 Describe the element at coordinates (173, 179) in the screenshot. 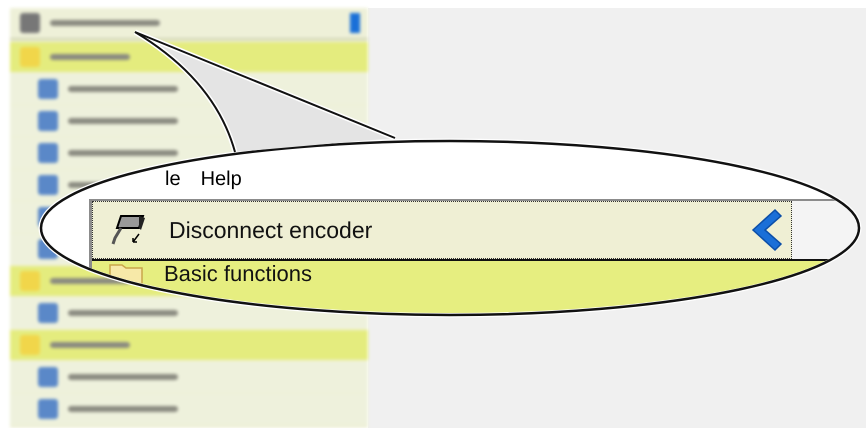

I see `menu-item: le` at that location.